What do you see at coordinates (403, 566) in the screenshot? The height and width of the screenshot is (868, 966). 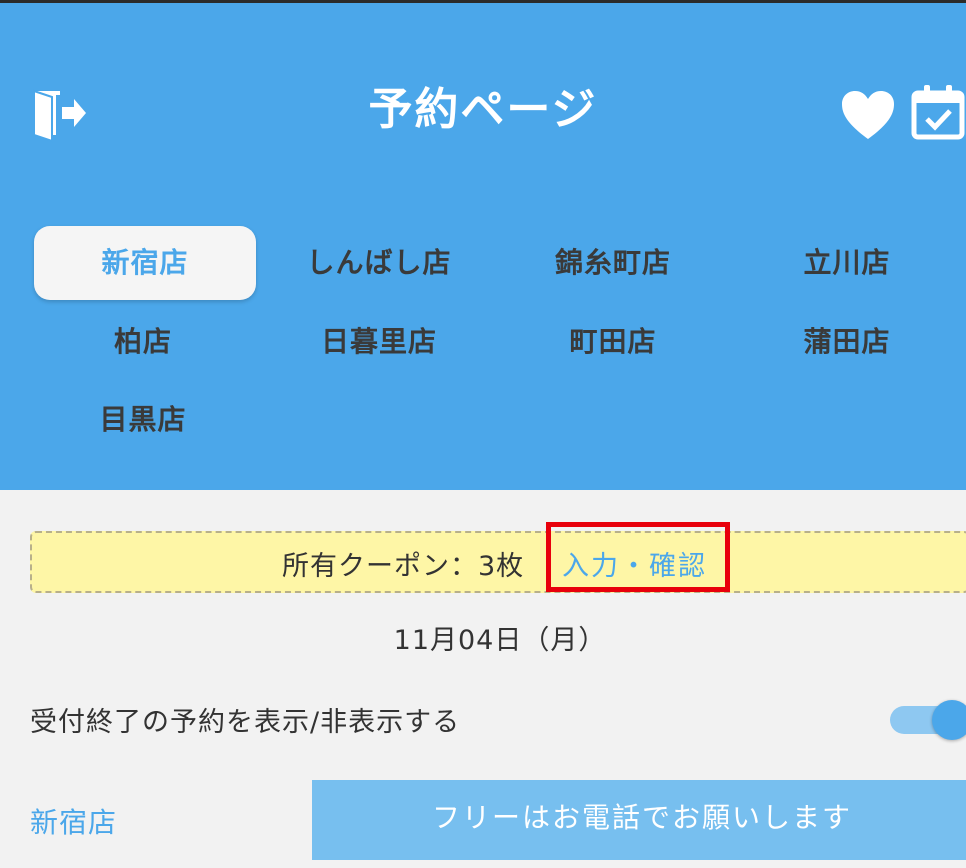 I see `coupon-count: 所有クーポン：3枚` at bounding box center [403, 566].